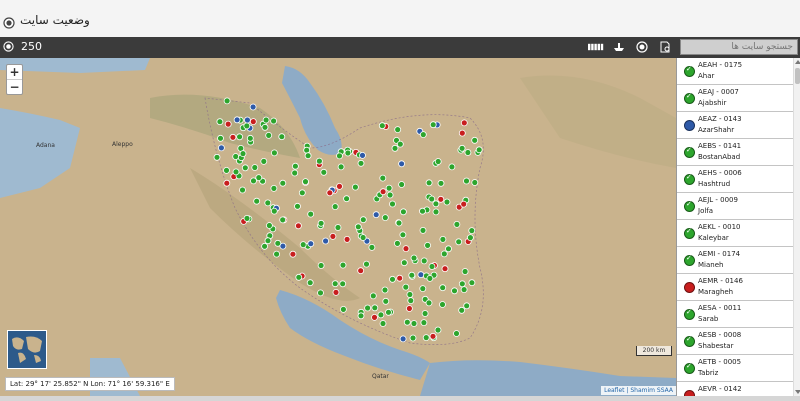 Image resolution: width=800 pixels, height=401 pixels. What do you see at coordinates (738, 179) in the screenshot?
I see `site-list-item: AEHS - 0006 Hashtrud` at bounding box center [738, 179].